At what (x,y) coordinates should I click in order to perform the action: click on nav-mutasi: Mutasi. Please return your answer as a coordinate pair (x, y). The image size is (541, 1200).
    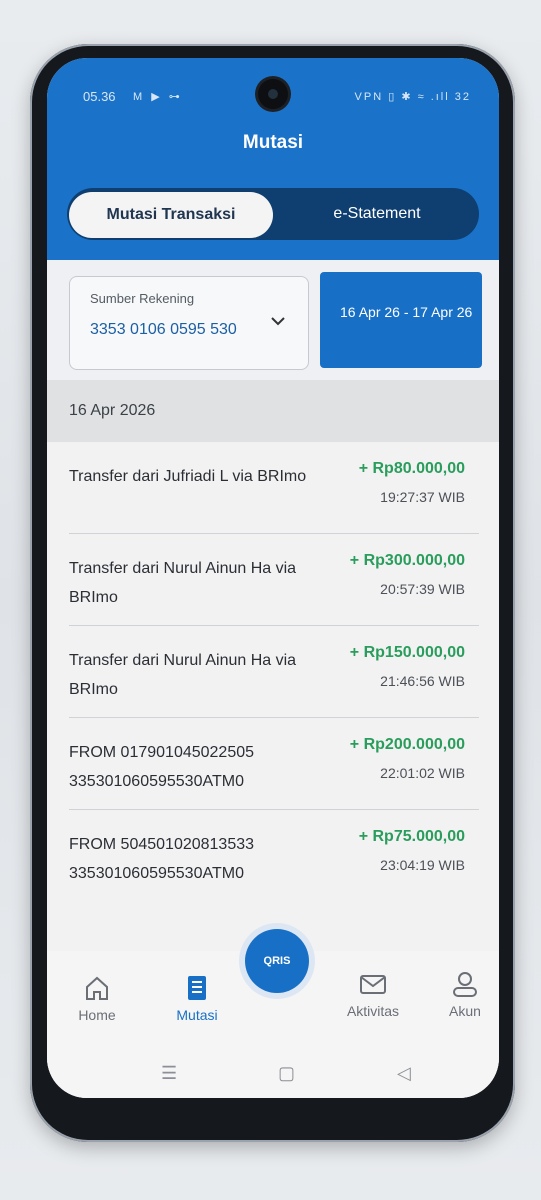
    Looking at the image, I should click on (197, 998).